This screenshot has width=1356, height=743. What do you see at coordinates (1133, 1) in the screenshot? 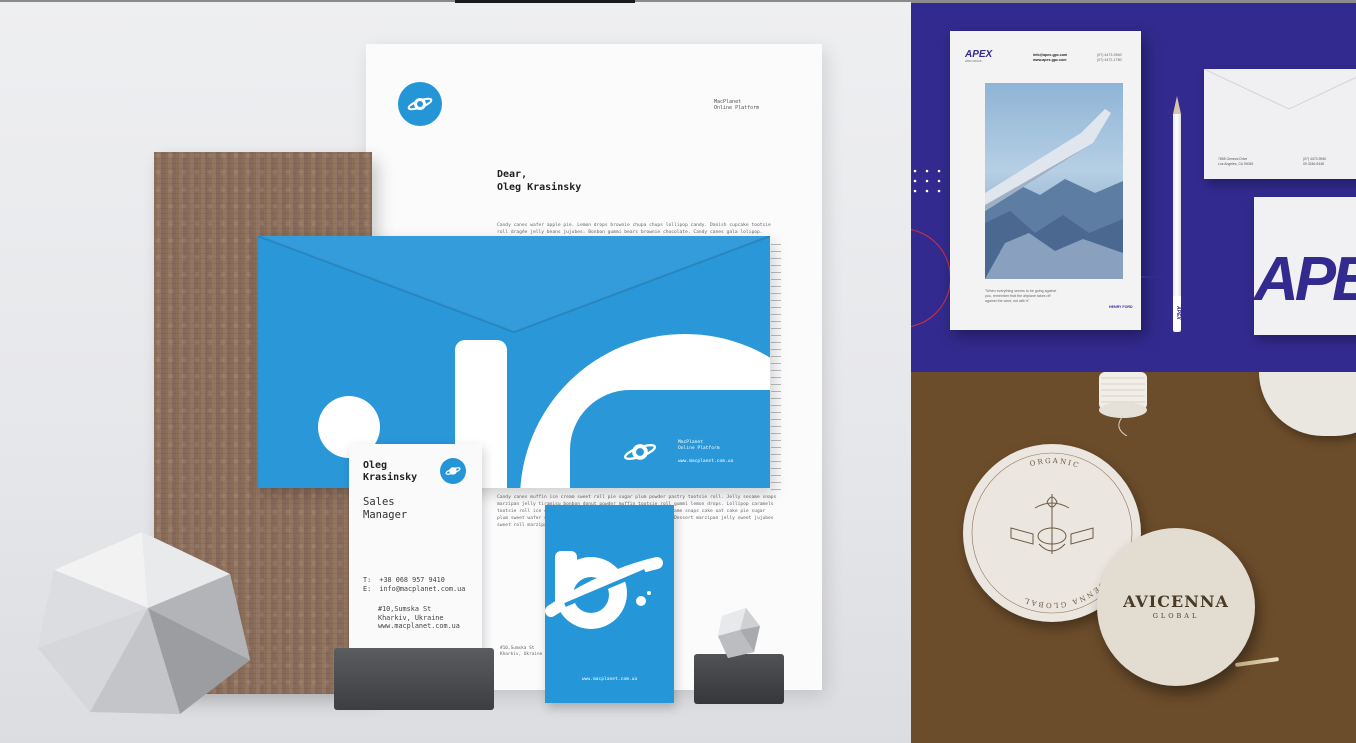
I see `top-edge-strip` at bounding box center [1133, 1].